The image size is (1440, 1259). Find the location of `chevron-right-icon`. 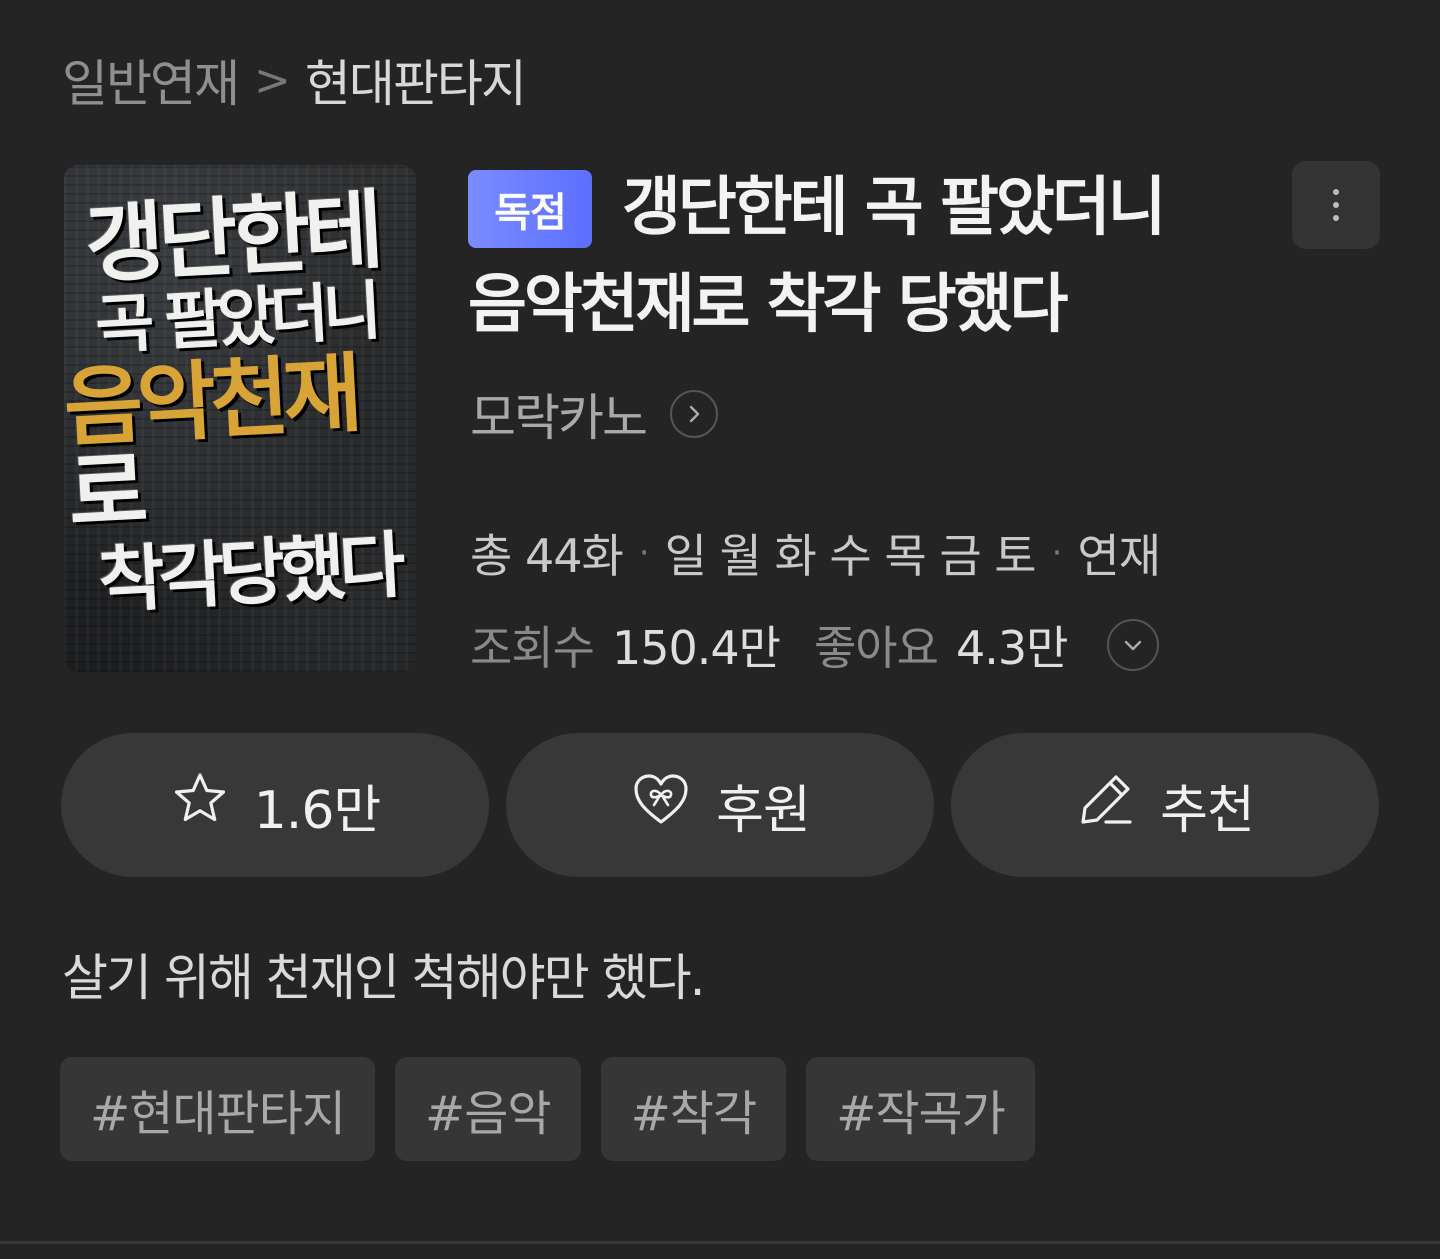

chevron-right-icon is located at coordinates (694, 414).